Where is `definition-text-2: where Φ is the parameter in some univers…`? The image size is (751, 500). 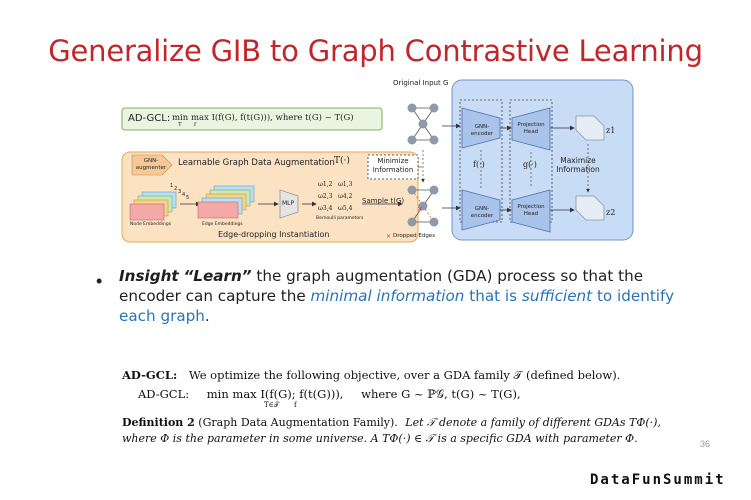 definition-text-2: where Φ is the parameter in some univers… is located at coordinates (380, 438).